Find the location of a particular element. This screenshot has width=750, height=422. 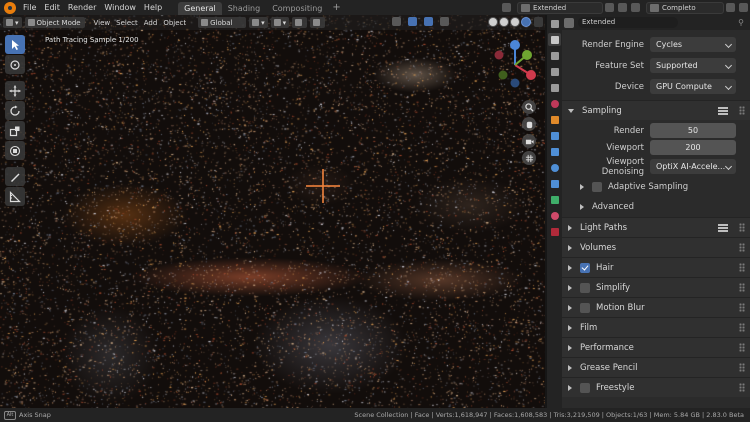

tab-particles is located at coordinates (554, 151).